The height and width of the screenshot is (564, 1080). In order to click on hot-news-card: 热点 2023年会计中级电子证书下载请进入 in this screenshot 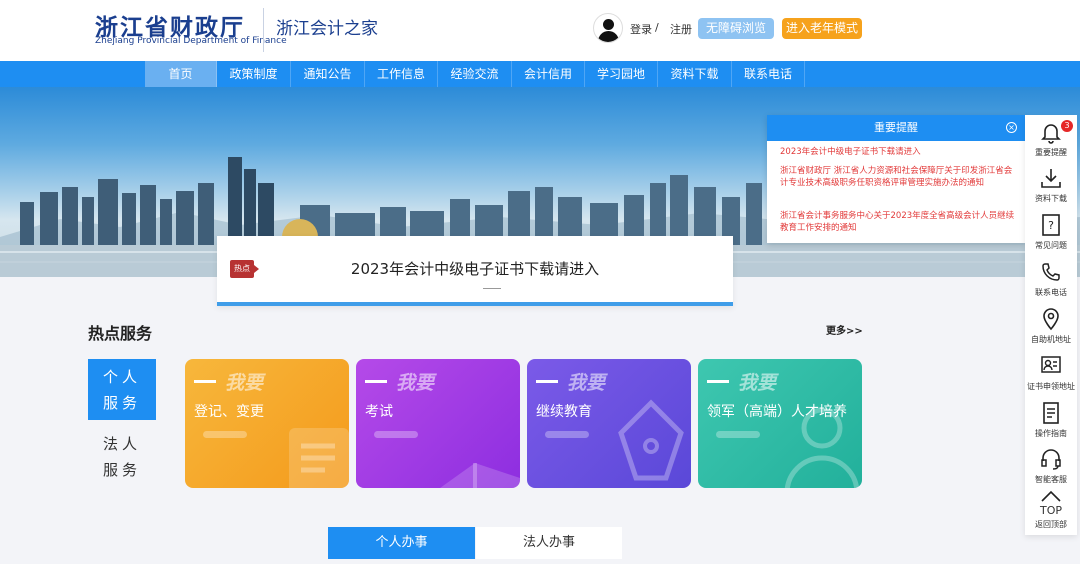, I will do `click(475, 271)`.